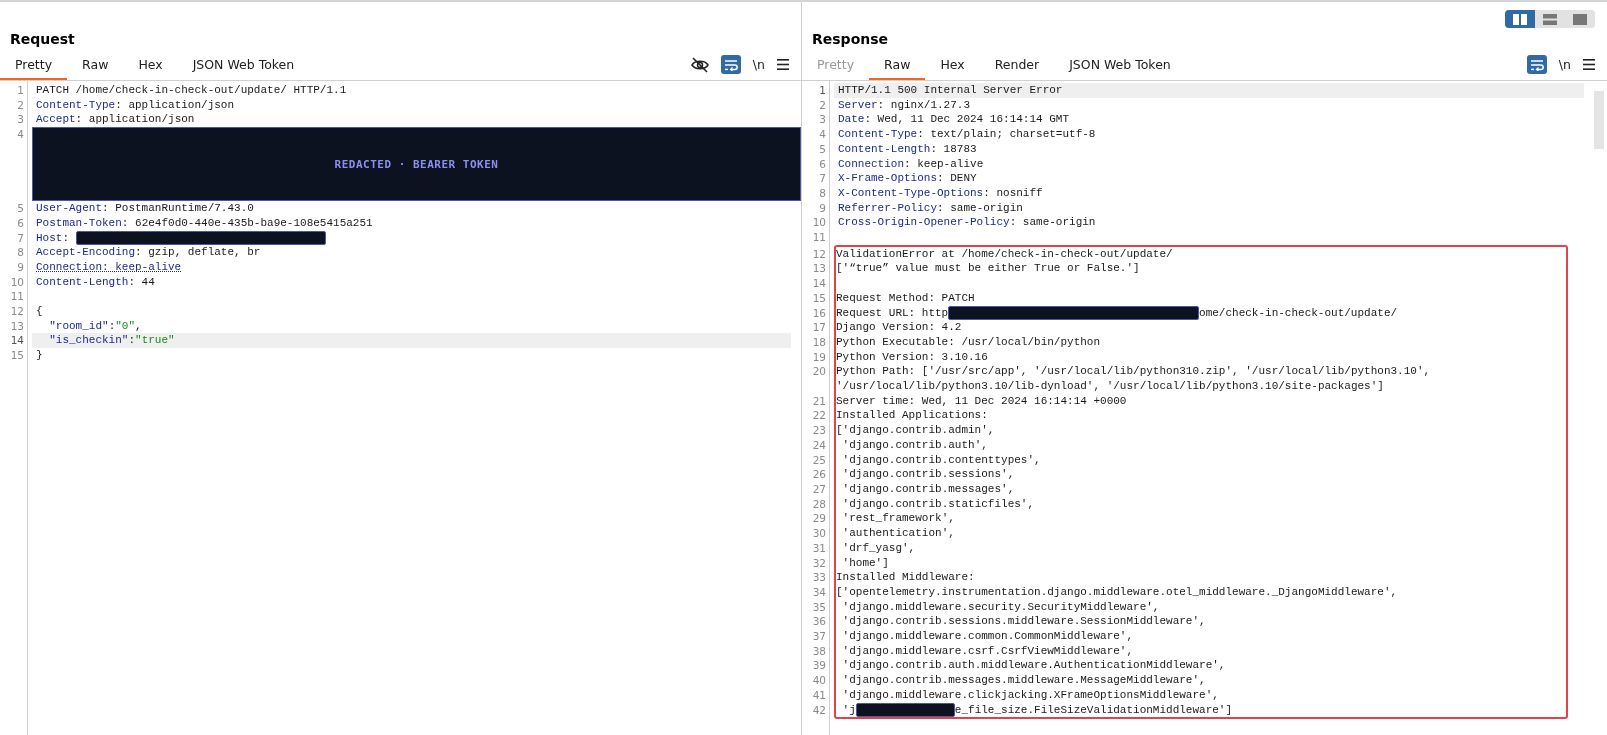 Image resolution: width=1607 pixels, height=735 pixels. I want to click on code-text: 'j, so click(848, 709).